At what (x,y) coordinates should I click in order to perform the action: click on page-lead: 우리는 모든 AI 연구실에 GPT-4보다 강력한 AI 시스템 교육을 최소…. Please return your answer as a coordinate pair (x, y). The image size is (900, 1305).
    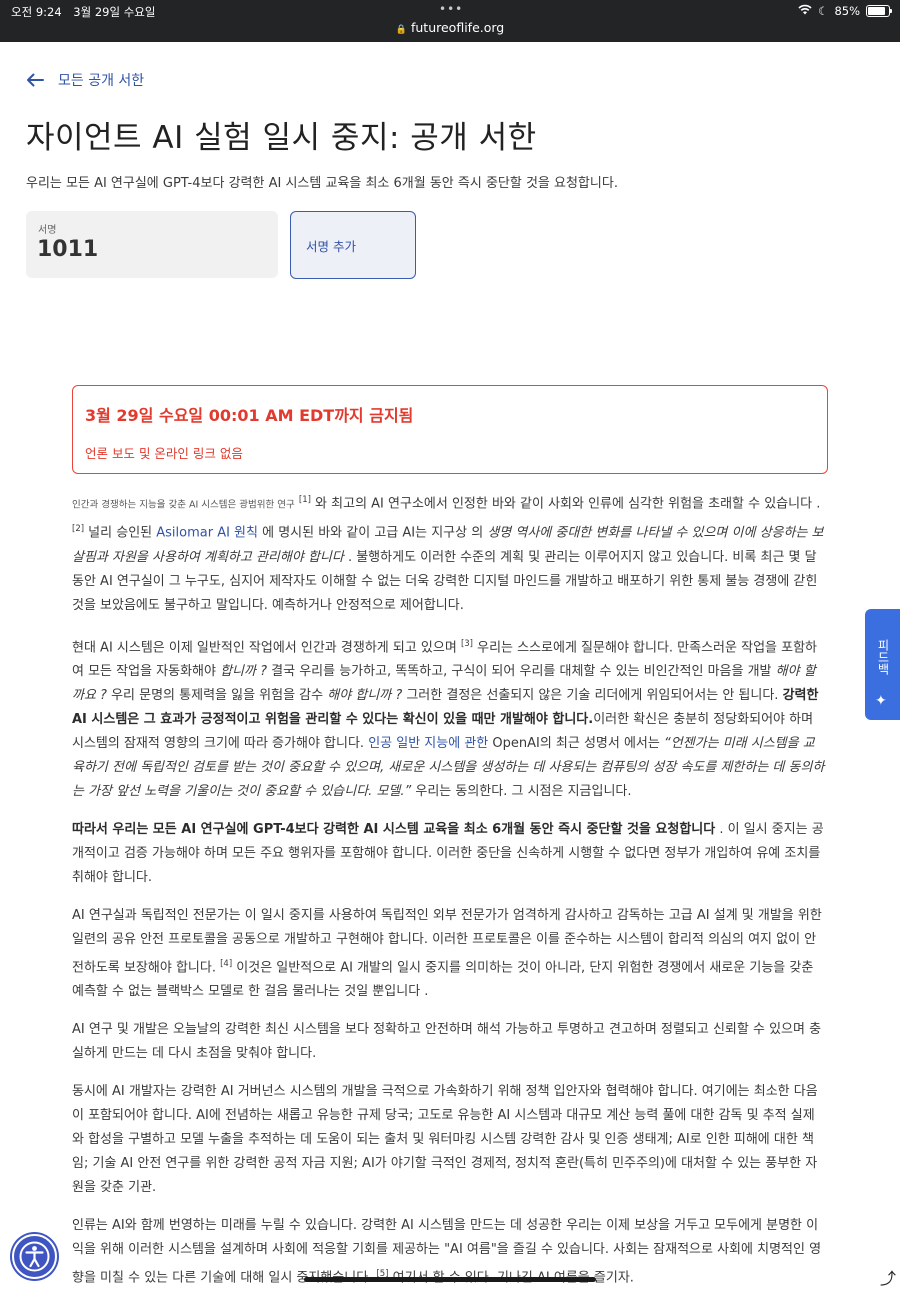
    Looking at the image, I should click on (322, 183).